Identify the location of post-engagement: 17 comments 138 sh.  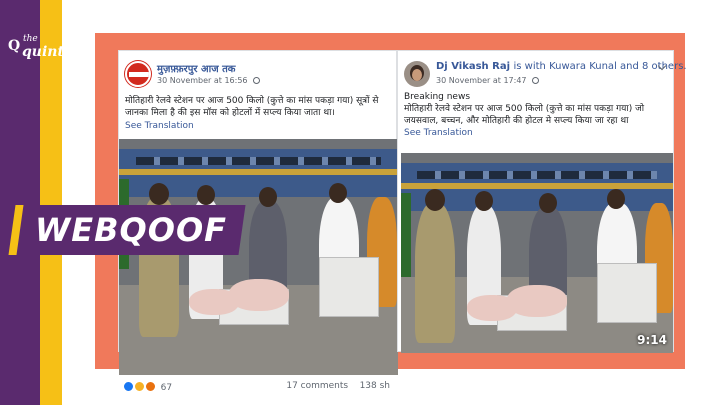
(338, 386).